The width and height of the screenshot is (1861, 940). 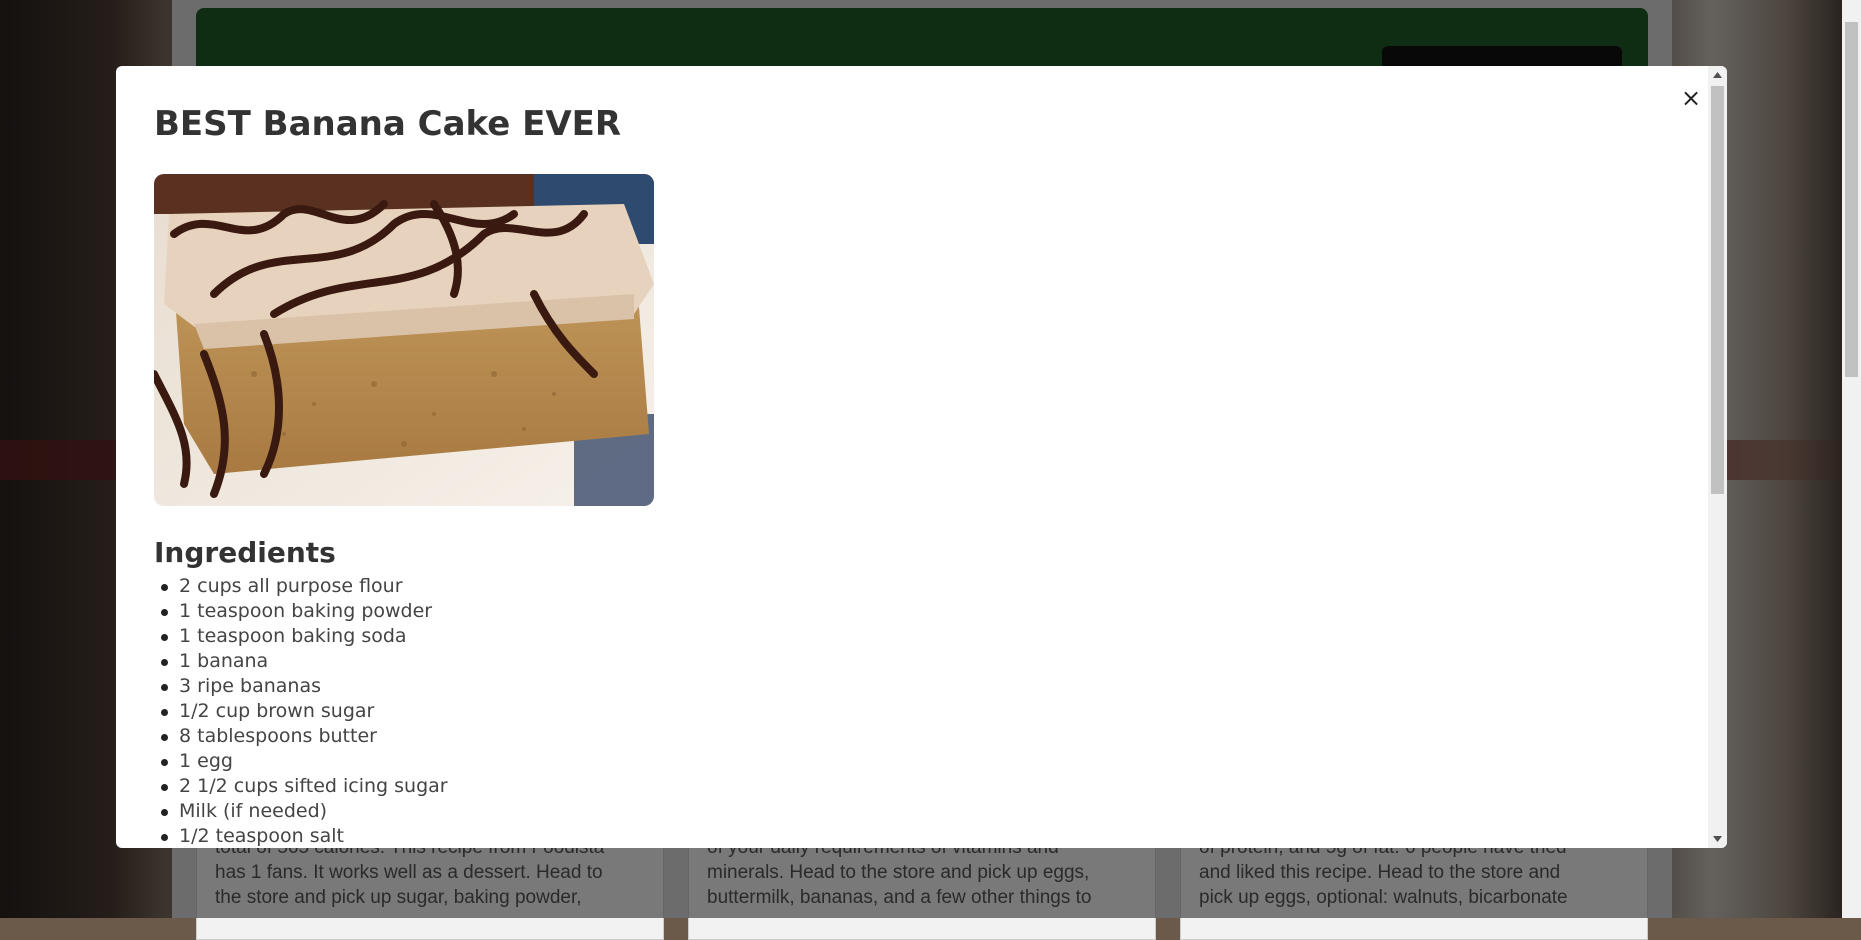 What do you see at coordinates (1691, 98) in the screenshot?
I see `close-button: ×` at bounding box center [1691, 98].